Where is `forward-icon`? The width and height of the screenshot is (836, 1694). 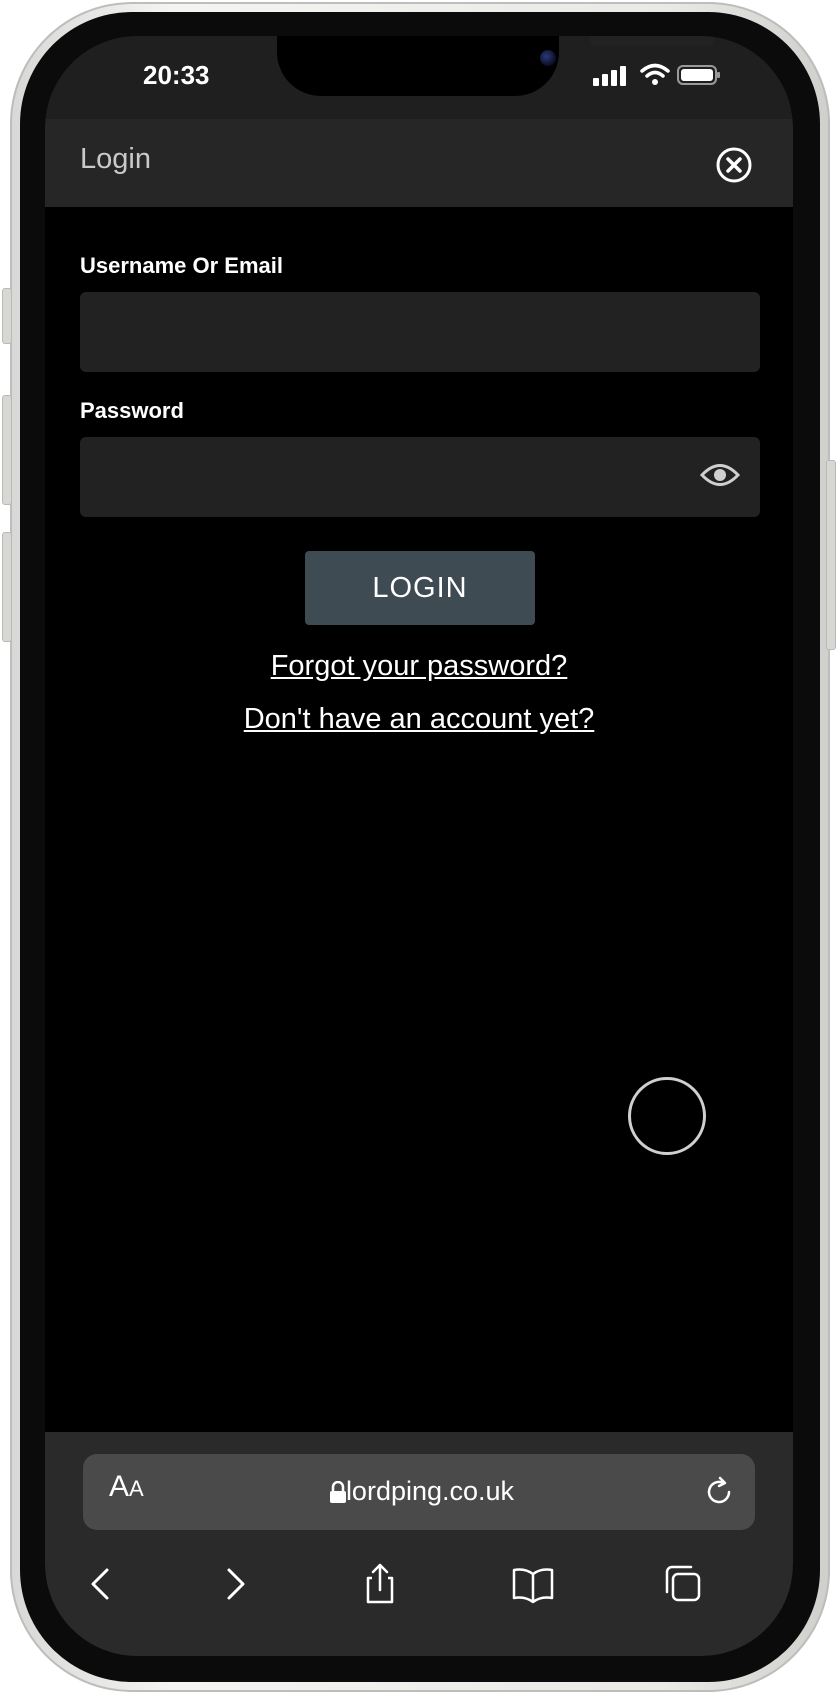 forward-icon is located at coordinates (235, 1584).